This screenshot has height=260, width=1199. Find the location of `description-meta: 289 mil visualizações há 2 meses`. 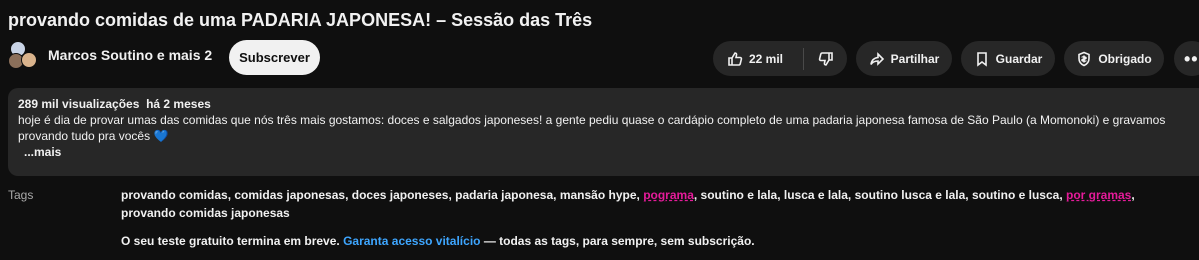

description-meta: 289 mil visualizações há 2 meses is located at coordinates (608, 104).